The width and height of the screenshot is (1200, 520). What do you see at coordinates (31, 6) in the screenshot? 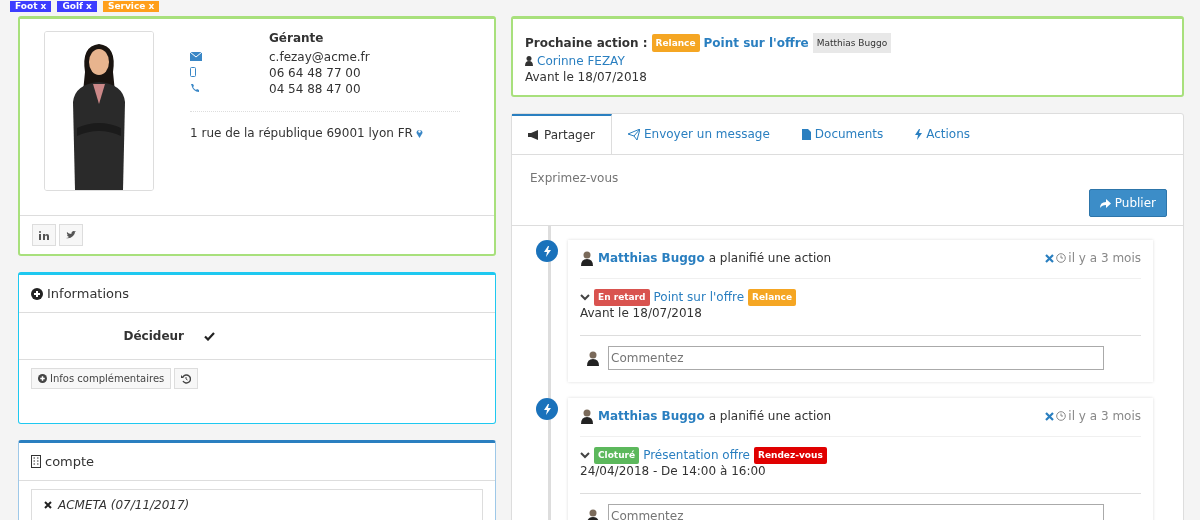
I see `tag-label: Foot x` at bounding box center [31, 6].